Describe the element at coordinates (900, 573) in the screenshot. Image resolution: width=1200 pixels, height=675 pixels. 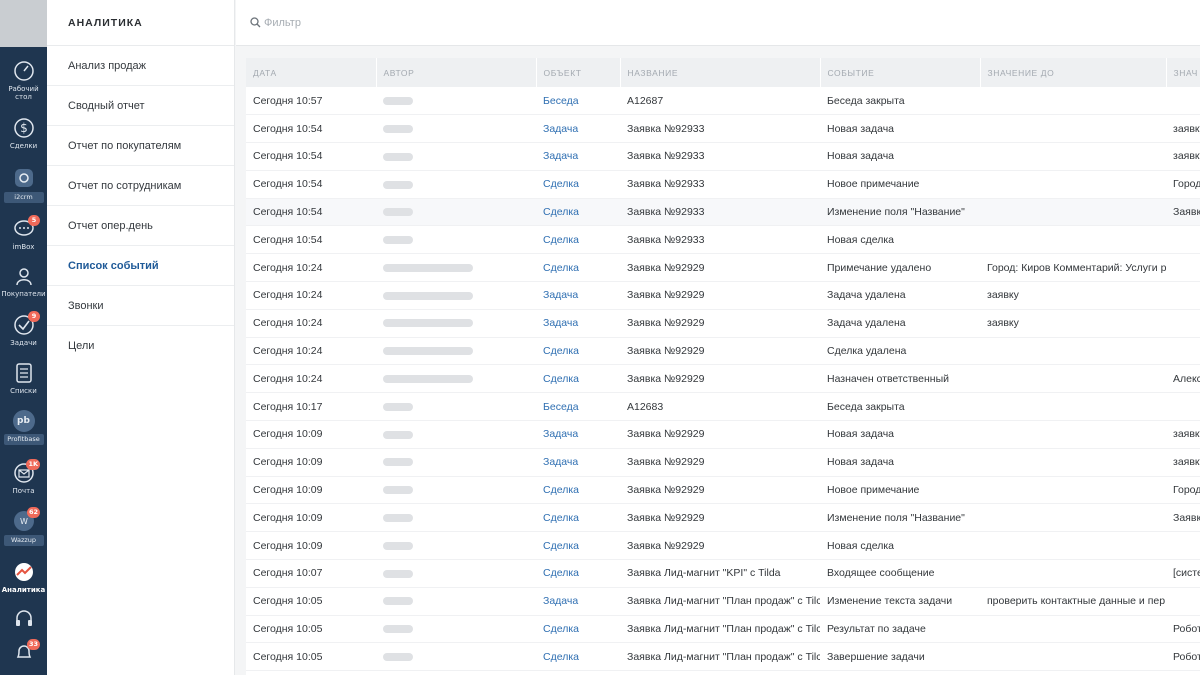
I see `cell-event: Входящее сообщение` at that location.